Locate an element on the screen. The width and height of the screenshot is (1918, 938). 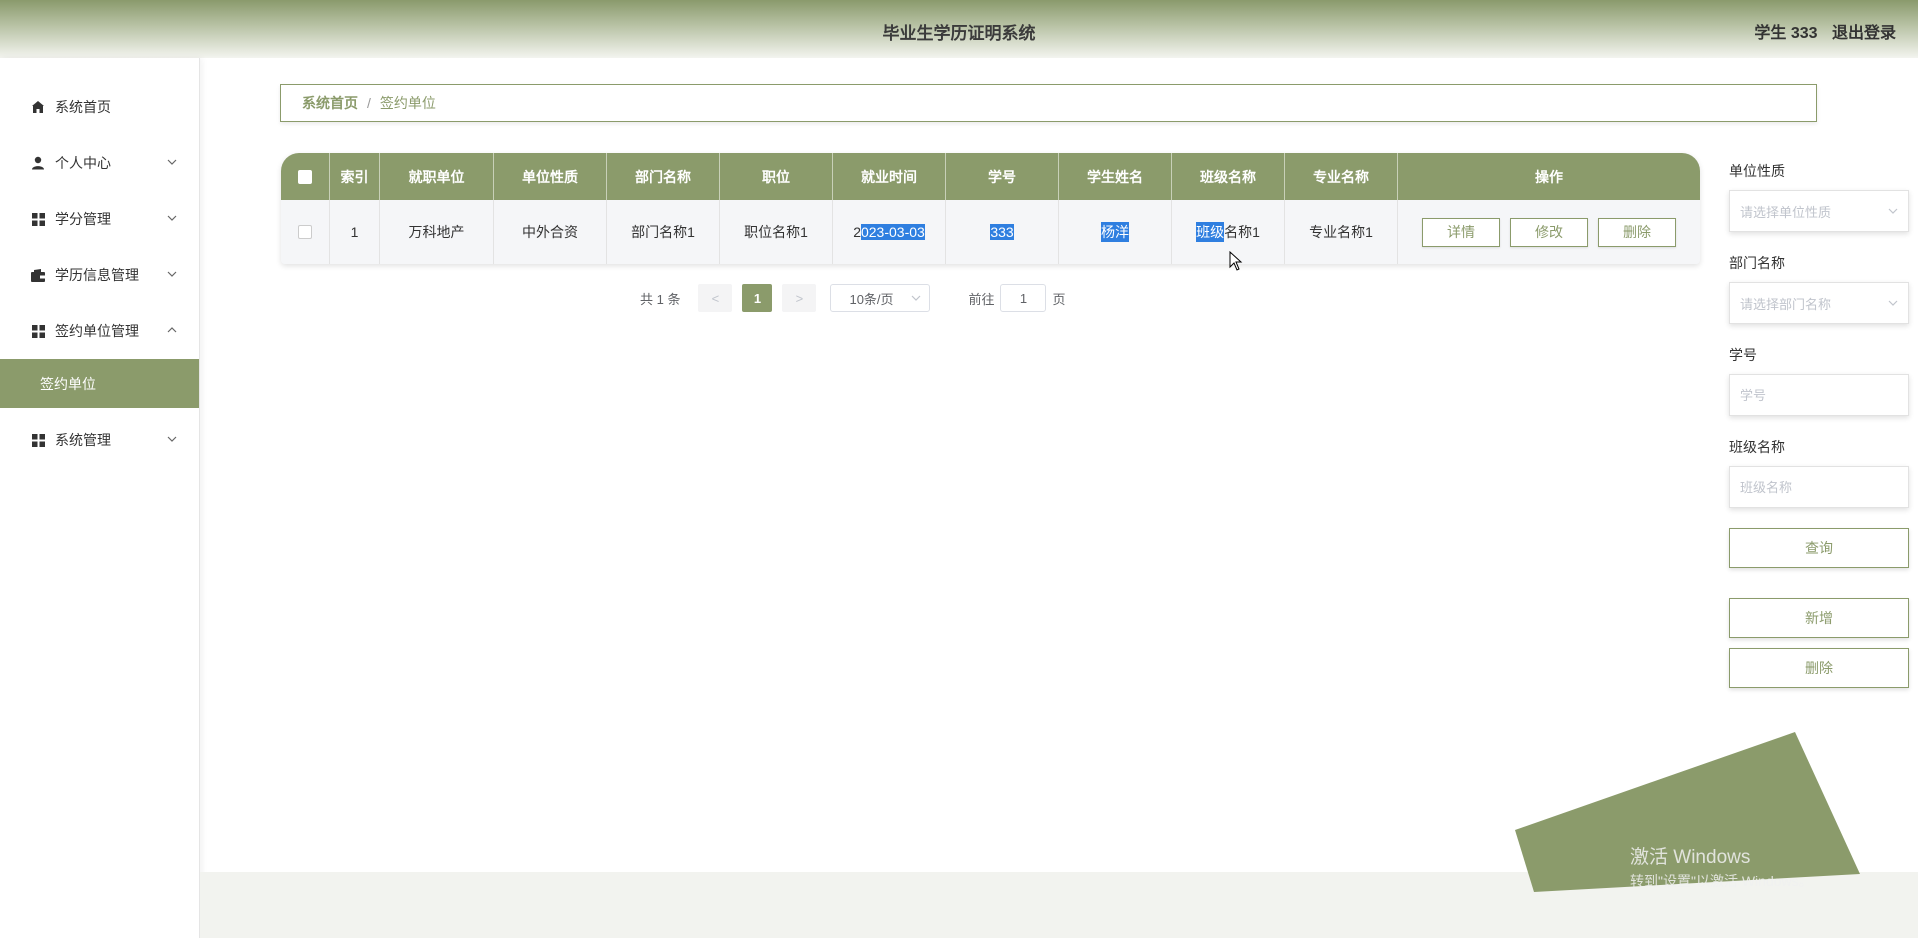
logout-link: 退出登录 is located at coordinates (1864, 33).